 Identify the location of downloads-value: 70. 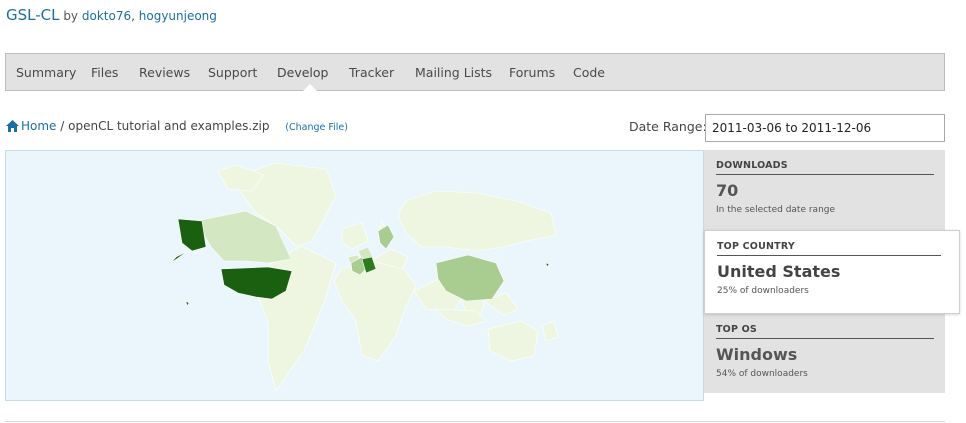
(727, 190).